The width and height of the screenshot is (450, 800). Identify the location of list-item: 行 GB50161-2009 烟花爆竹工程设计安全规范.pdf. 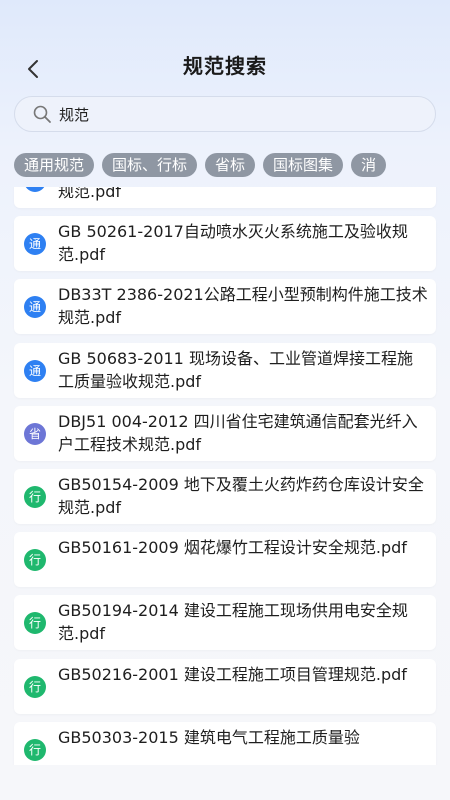
(225, 560).